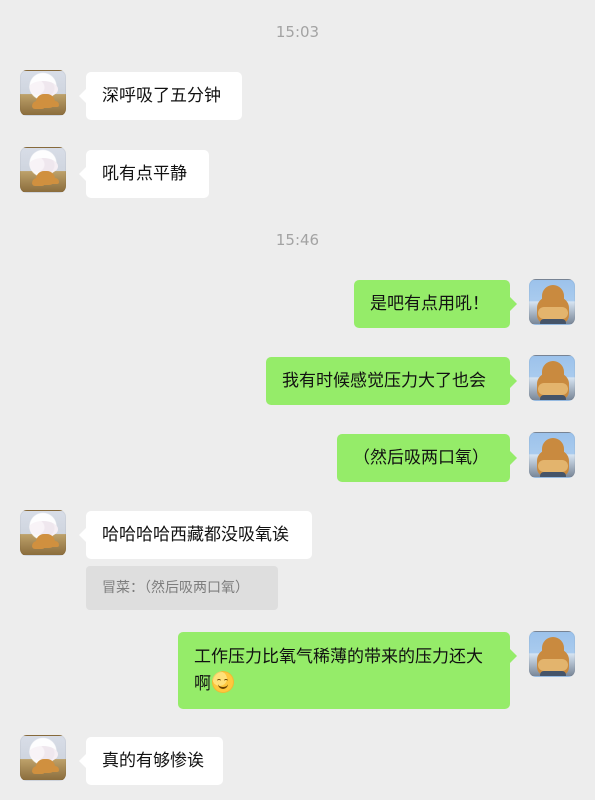 This screenshot has width=595, height=800. I want to click on message-bubble-right-3: （然后吸两口氧）, so click(427, 458).